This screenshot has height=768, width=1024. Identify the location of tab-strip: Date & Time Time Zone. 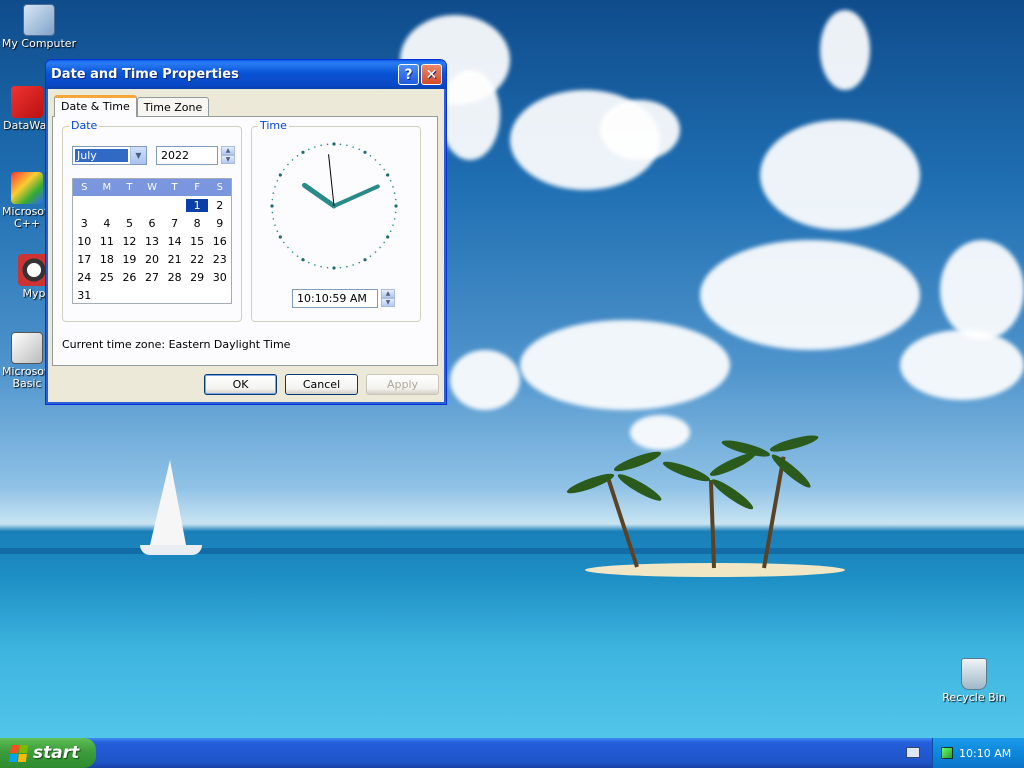
(132, 106).